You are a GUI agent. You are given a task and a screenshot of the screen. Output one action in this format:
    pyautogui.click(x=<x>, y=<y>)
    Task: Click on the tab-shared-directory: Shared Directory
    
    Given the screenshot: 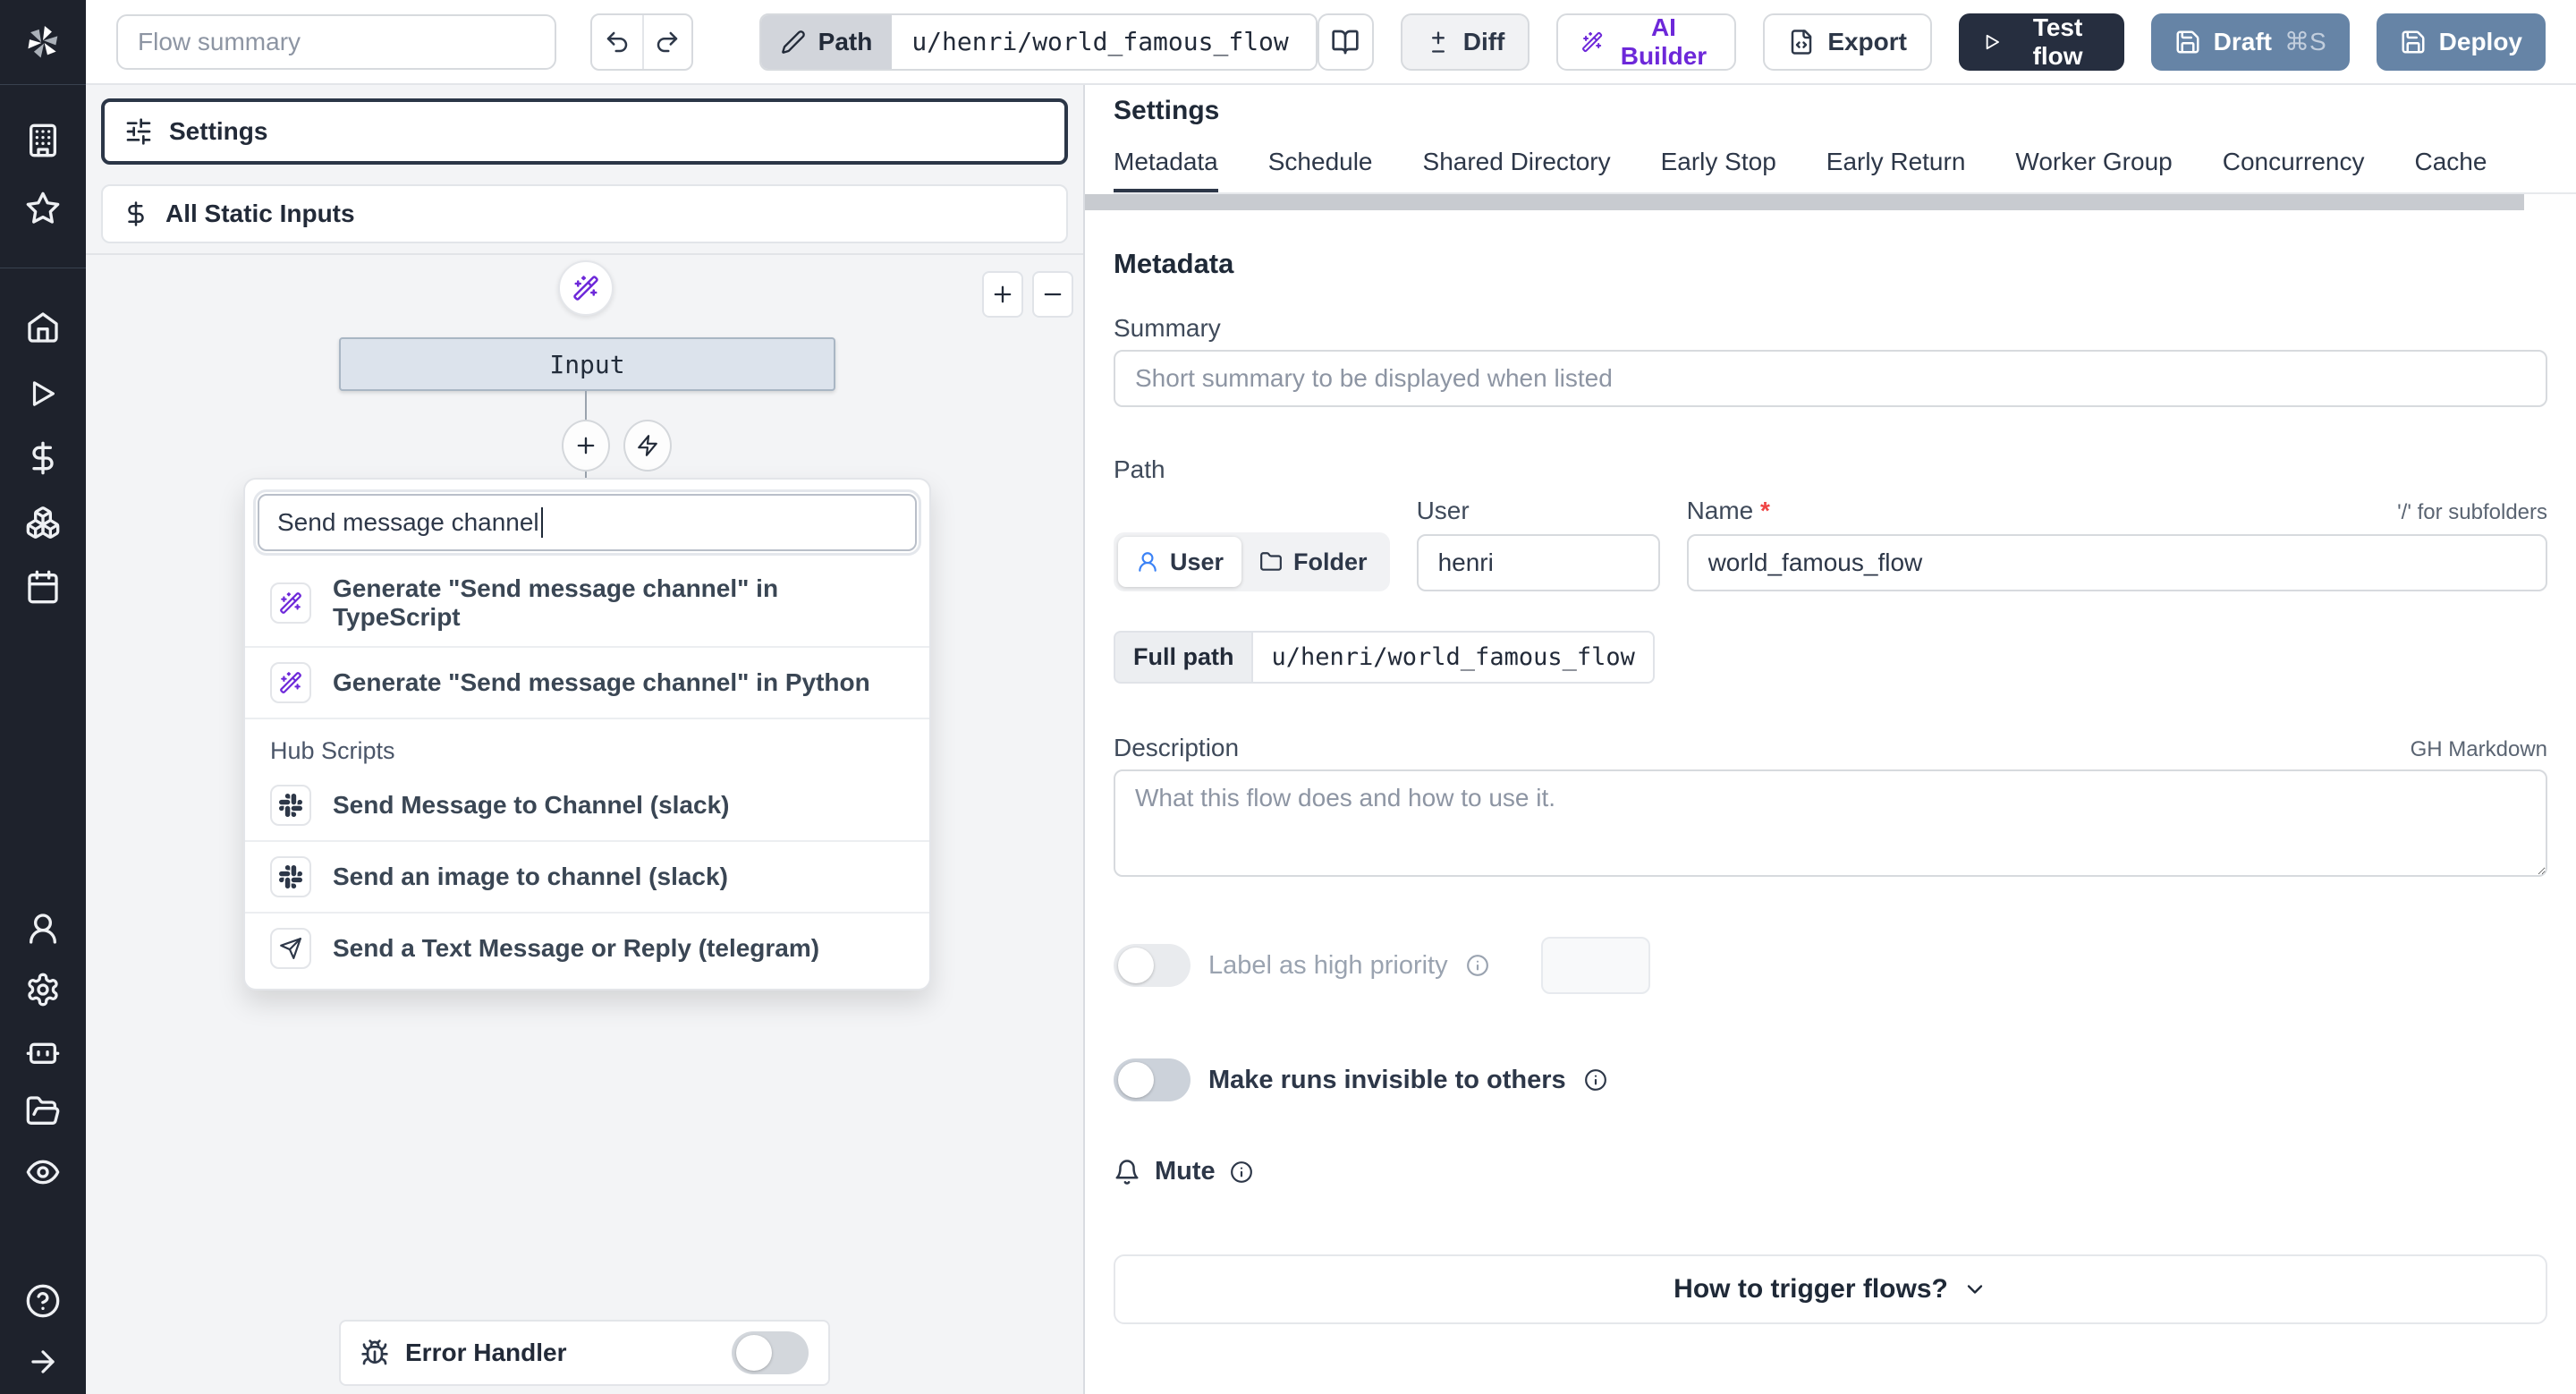 What is the action you would take?
    pyautogui.click(x=1517, y=170)
    